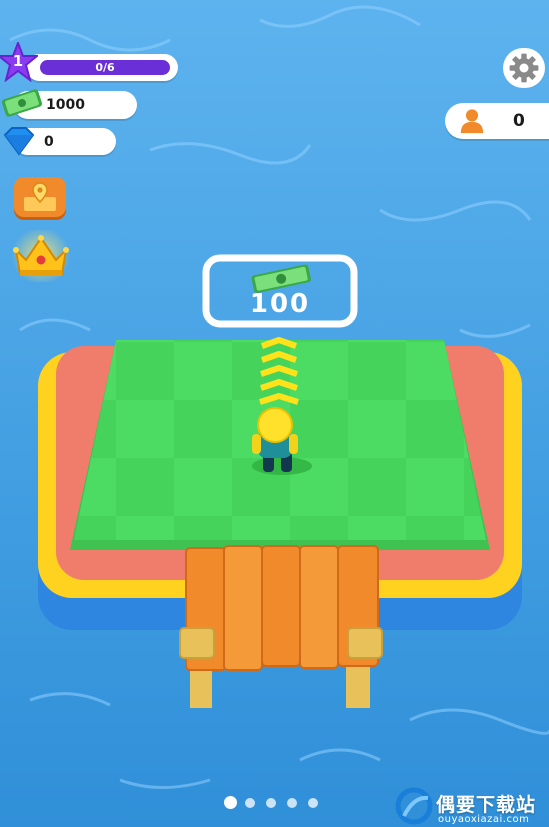  What do you see at coordinates (18, 61) in the screenshot?
I see `level-number: 1` at bounding box center [18, 61].